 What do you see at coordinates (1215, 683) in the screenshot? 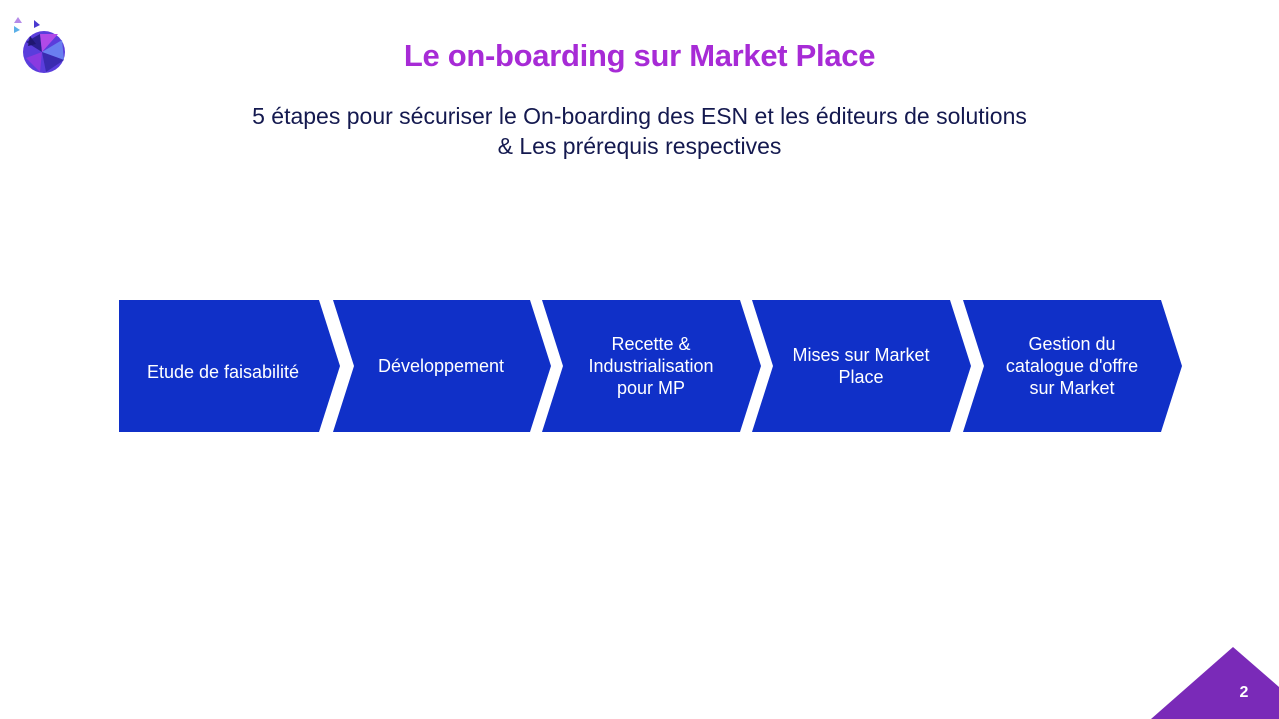
I see `corner-triangle-decoration` at bounding box center [1215, 683].